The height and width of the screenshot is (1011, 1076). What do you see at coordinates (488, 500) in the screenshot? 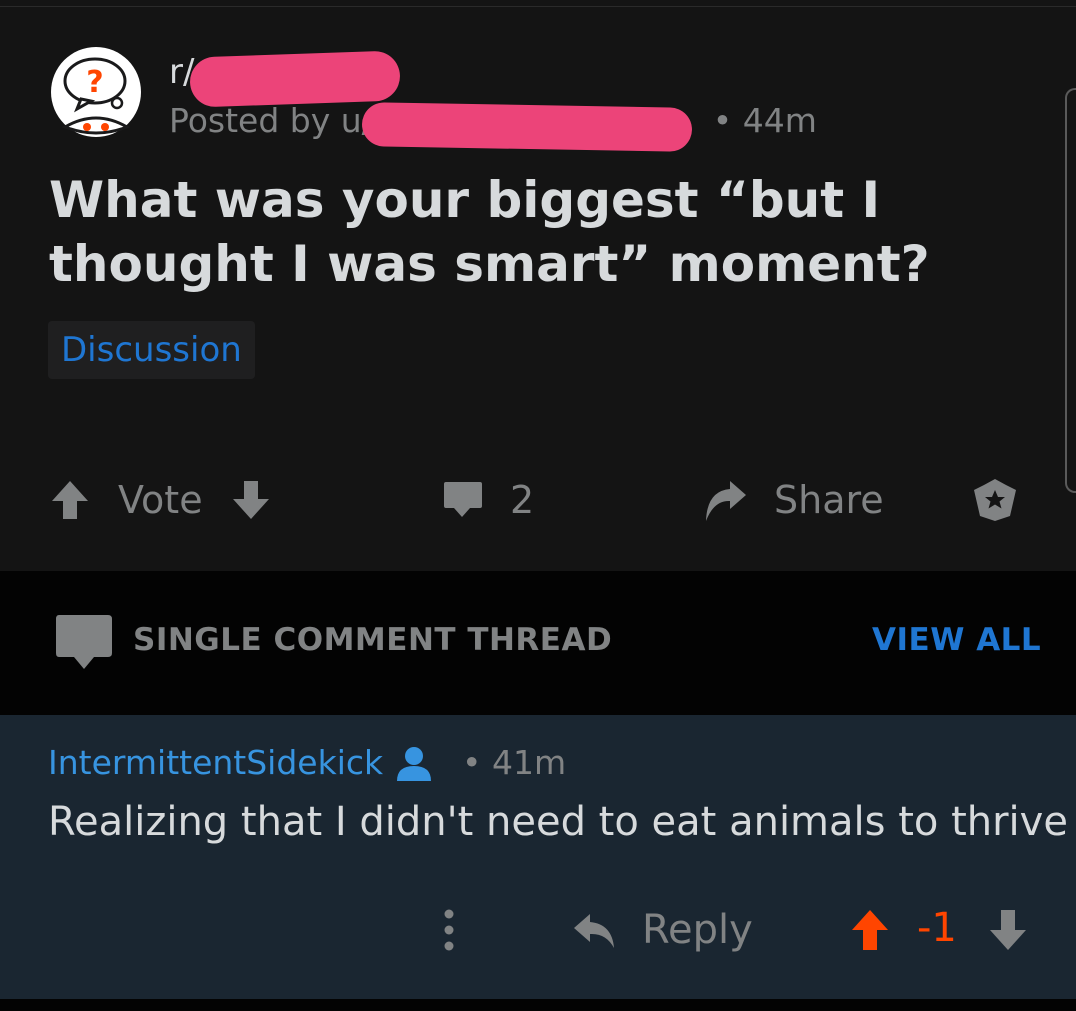
I see `comments-button: 2` at bounding box center [488, 500].